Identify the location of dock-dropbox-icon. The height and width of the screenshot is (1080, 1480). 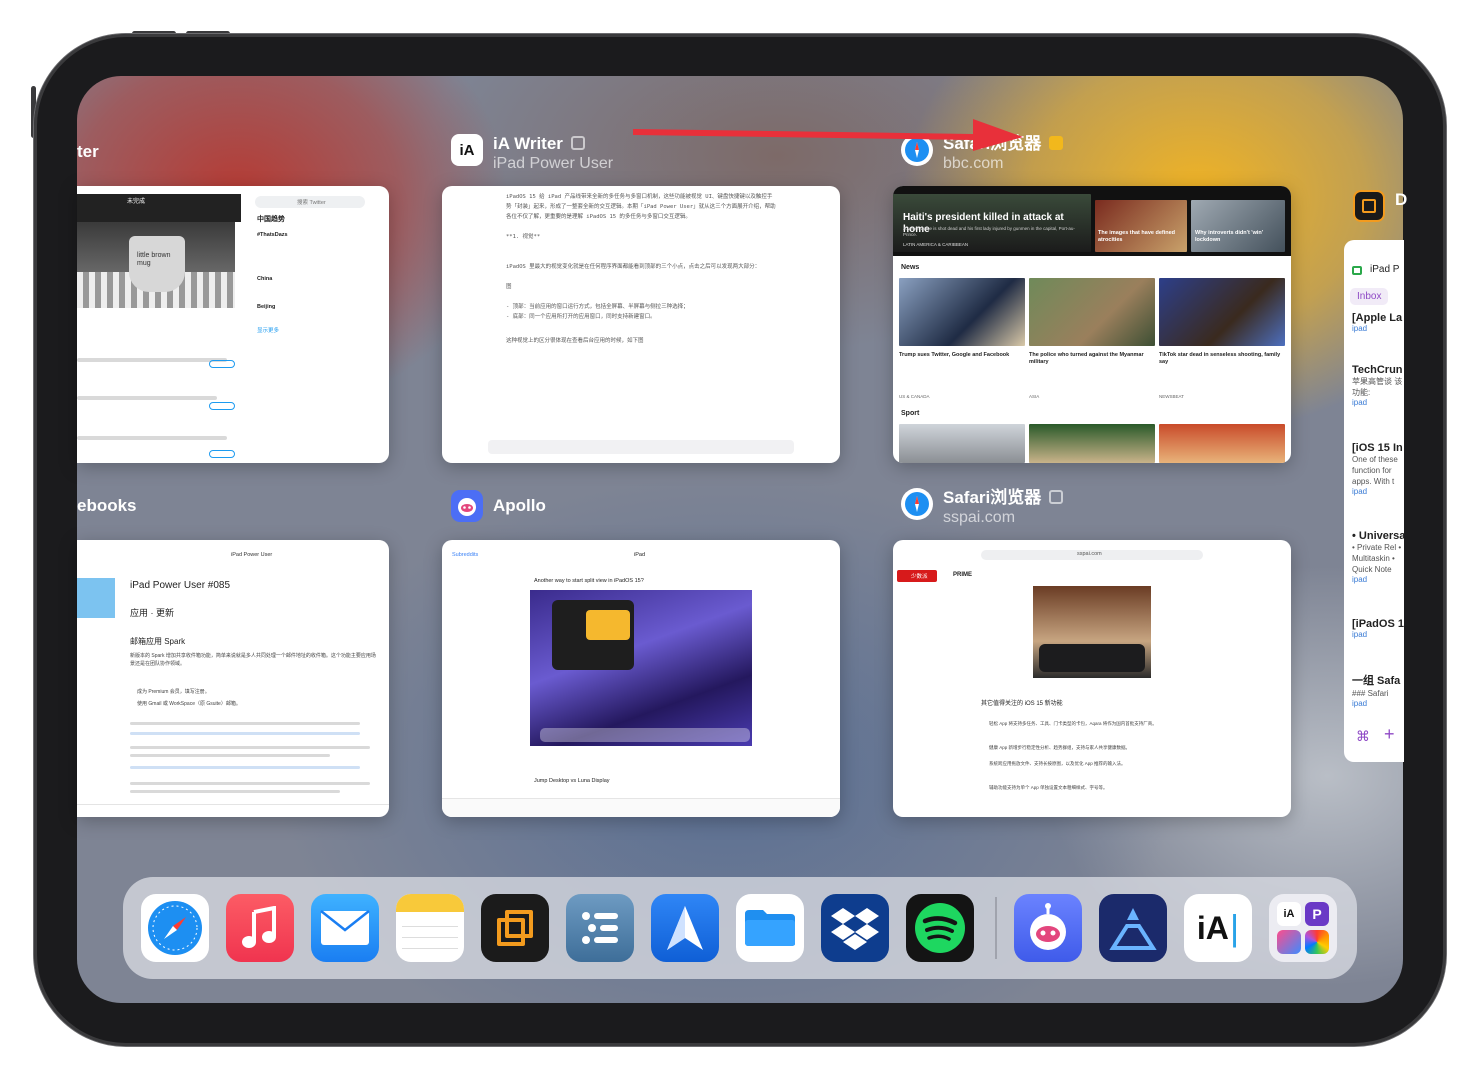
(855, 928).